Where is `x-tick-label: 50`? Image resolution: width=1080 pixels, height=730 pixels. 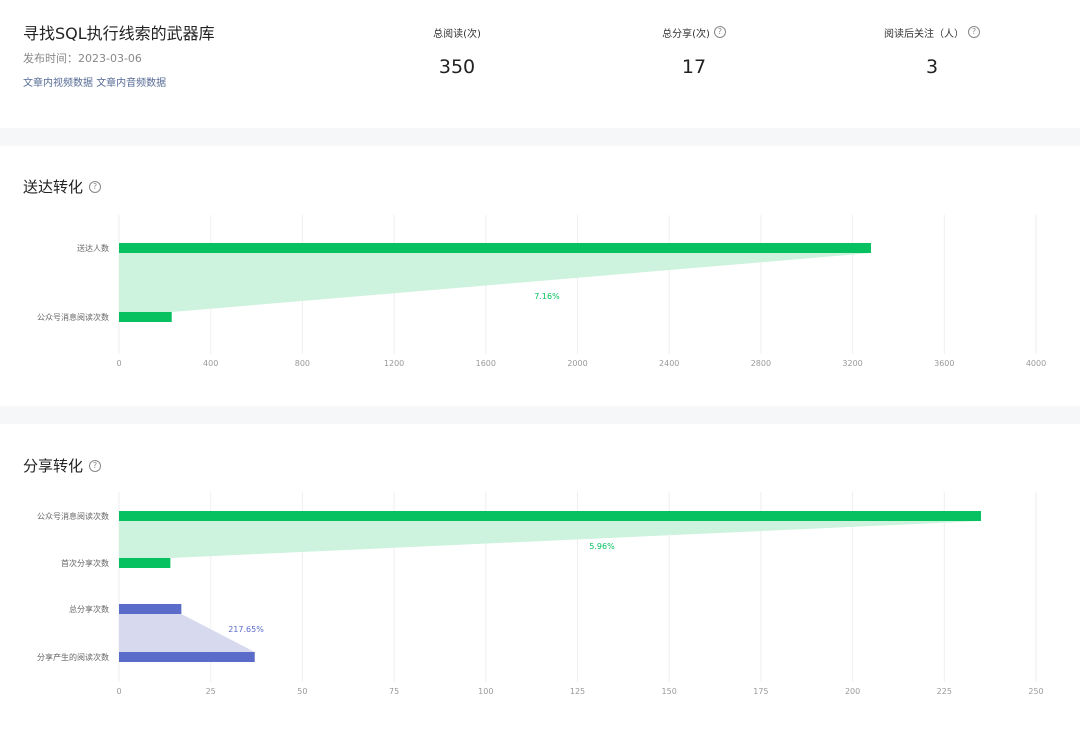
x-tick-label: 50 is located at coordinates (302, 691).